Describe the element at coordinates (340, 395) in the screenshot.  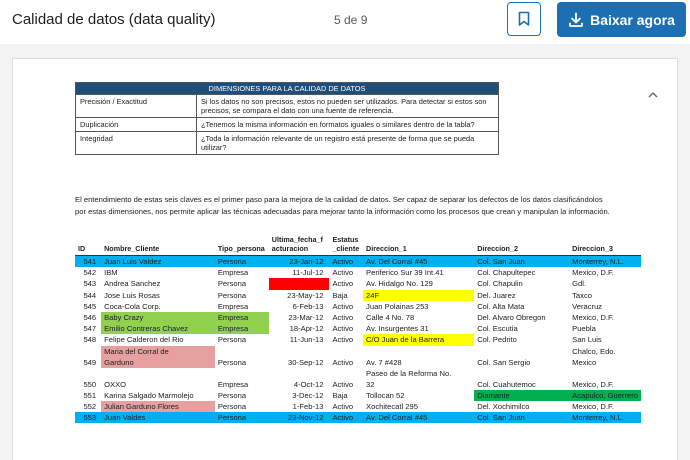
I see `cell-estatus: Baja` at that location.